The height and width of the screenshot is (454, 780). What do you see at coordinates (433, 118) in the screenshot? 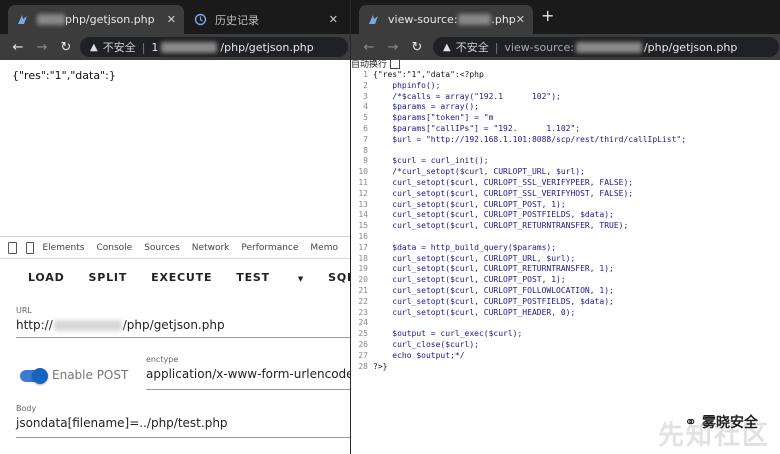
I see `line-content: $params["token"] = "m` at bounding box center [433, 118].